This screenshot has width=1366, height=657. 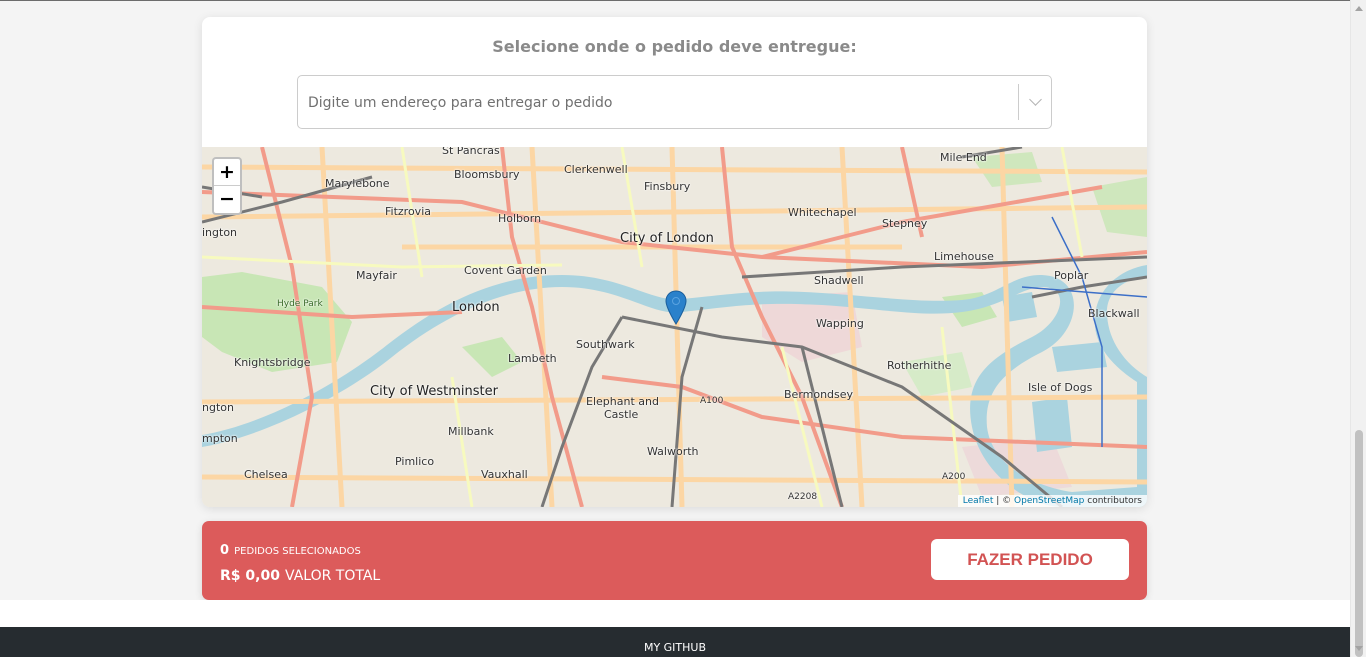 I want to click on selected-orders-count: 0 PEDIDOS SELECIONADOS, so click(x=290, y=548).